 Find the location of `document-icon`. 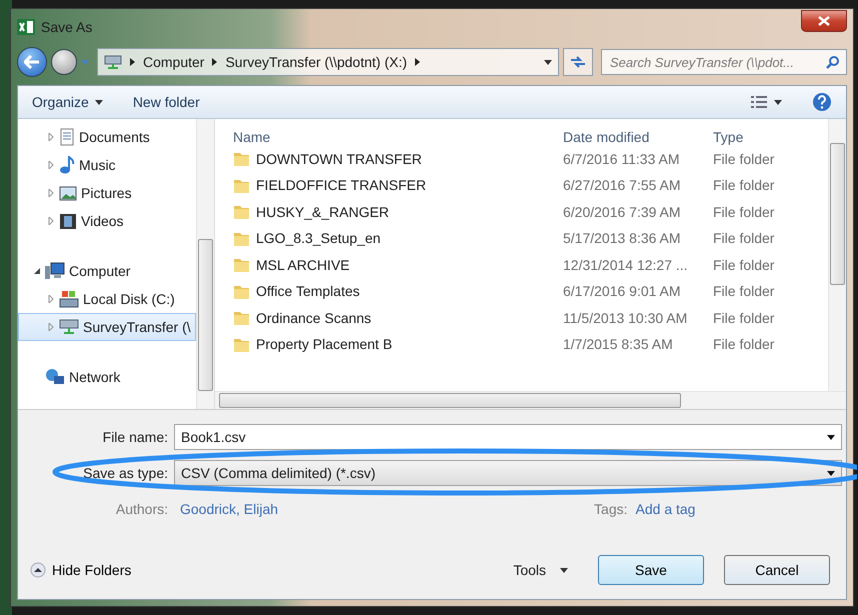

document-icon is located at coordinates (67, 137).